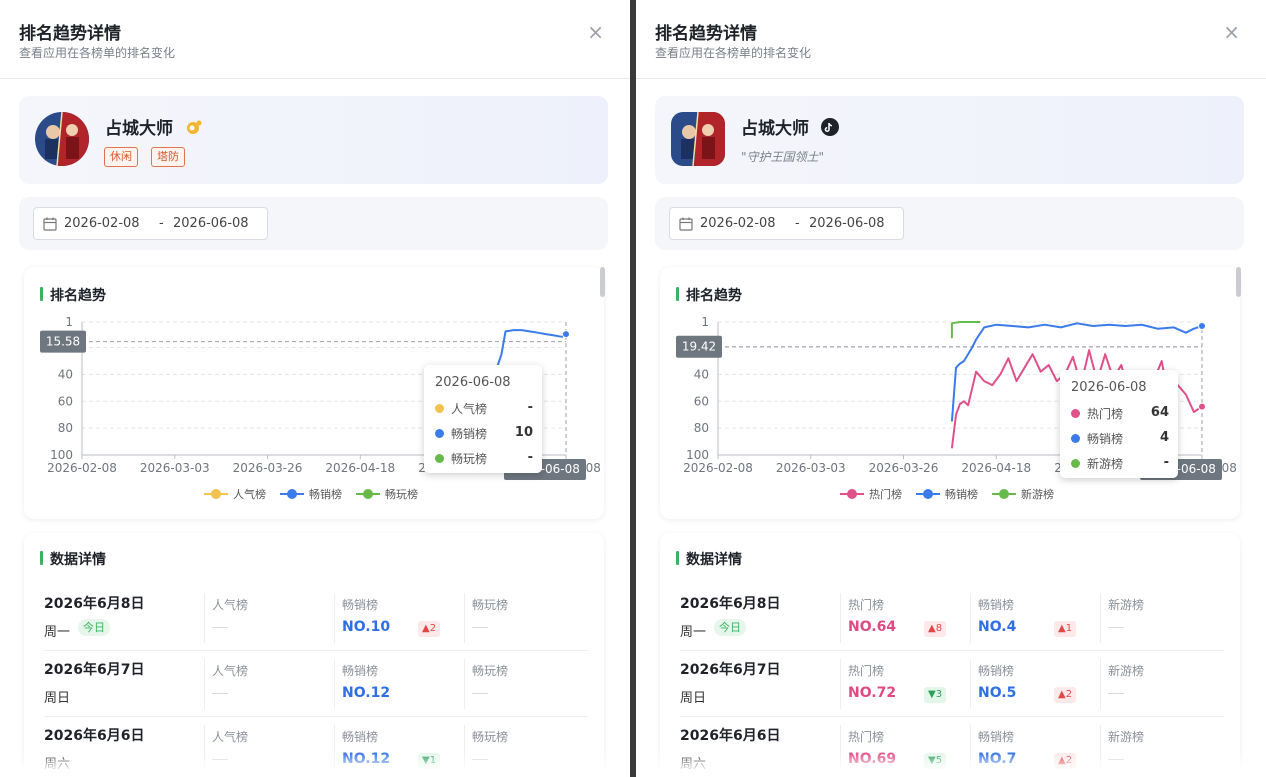  Describe the element at coordinates (1164, 437) in the screenshot. I see `tooltip-value: 4` at that location.